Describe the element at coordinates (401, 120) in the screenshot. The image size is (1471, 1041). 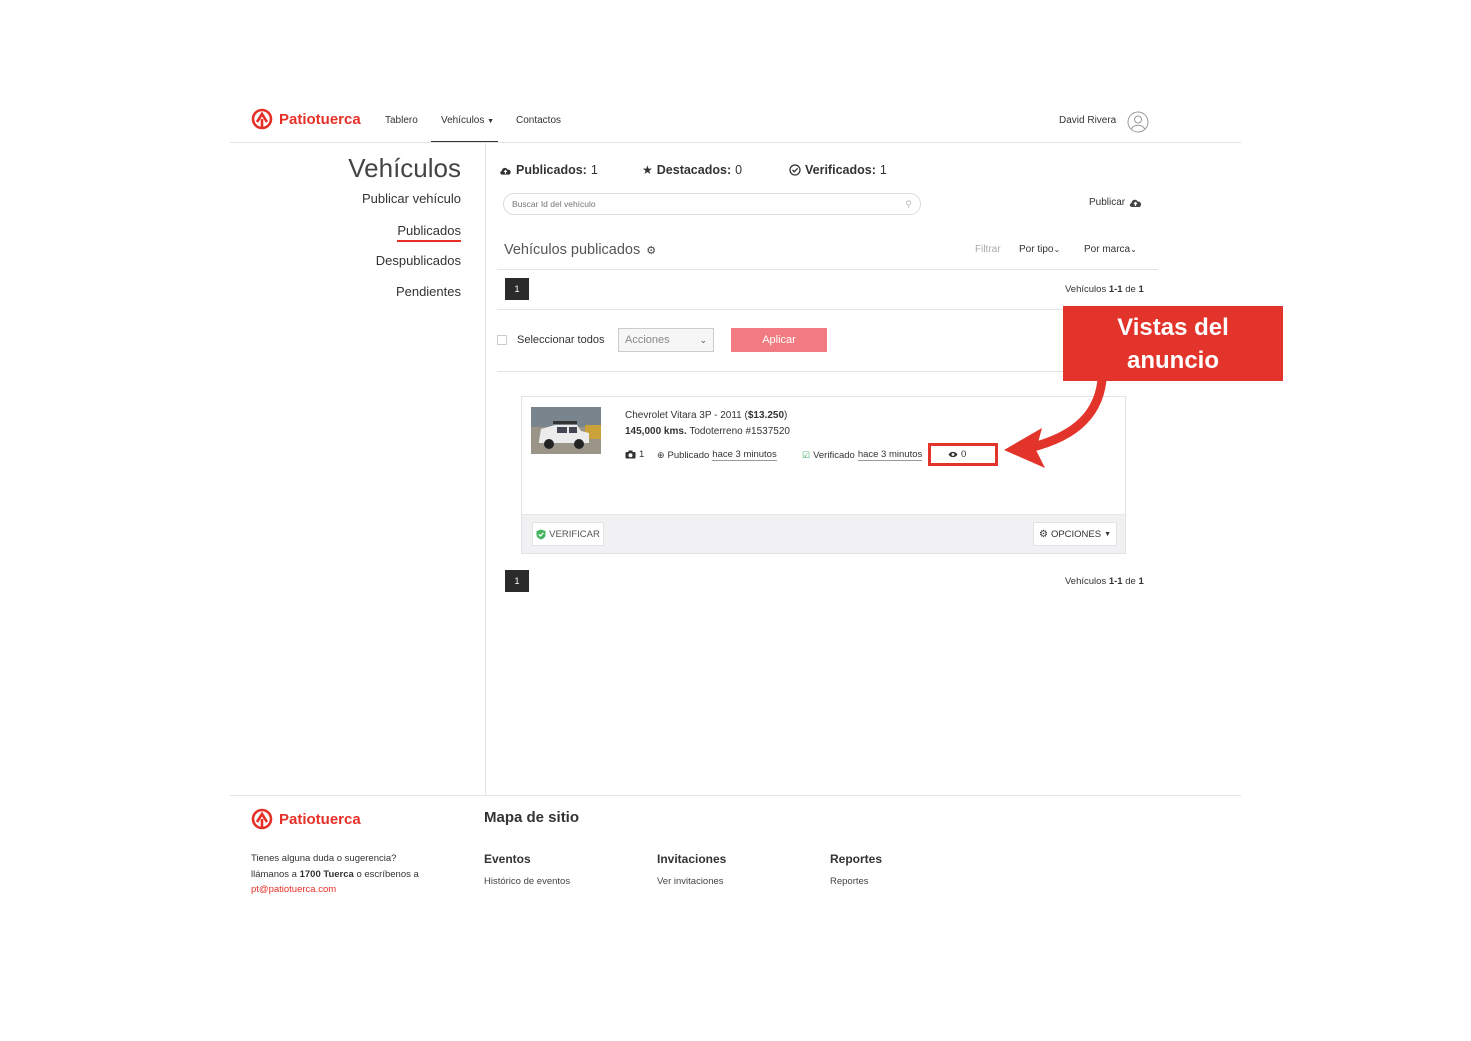
I see `nav-tablero: Tablero` at that location.